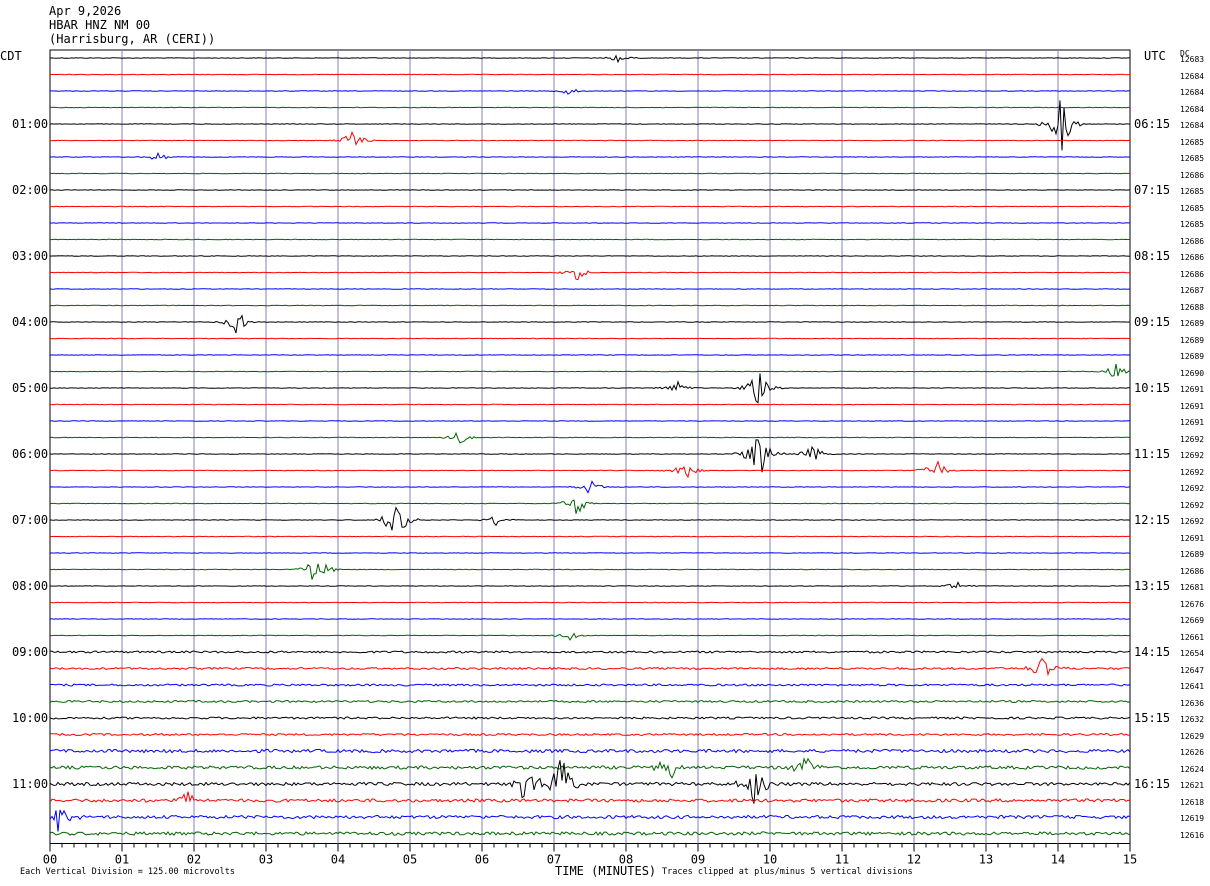  What do you see at coordinates (914, 860) in the screenshot?
I see `x-tick-label: 12` at bounding box center [914, 860].